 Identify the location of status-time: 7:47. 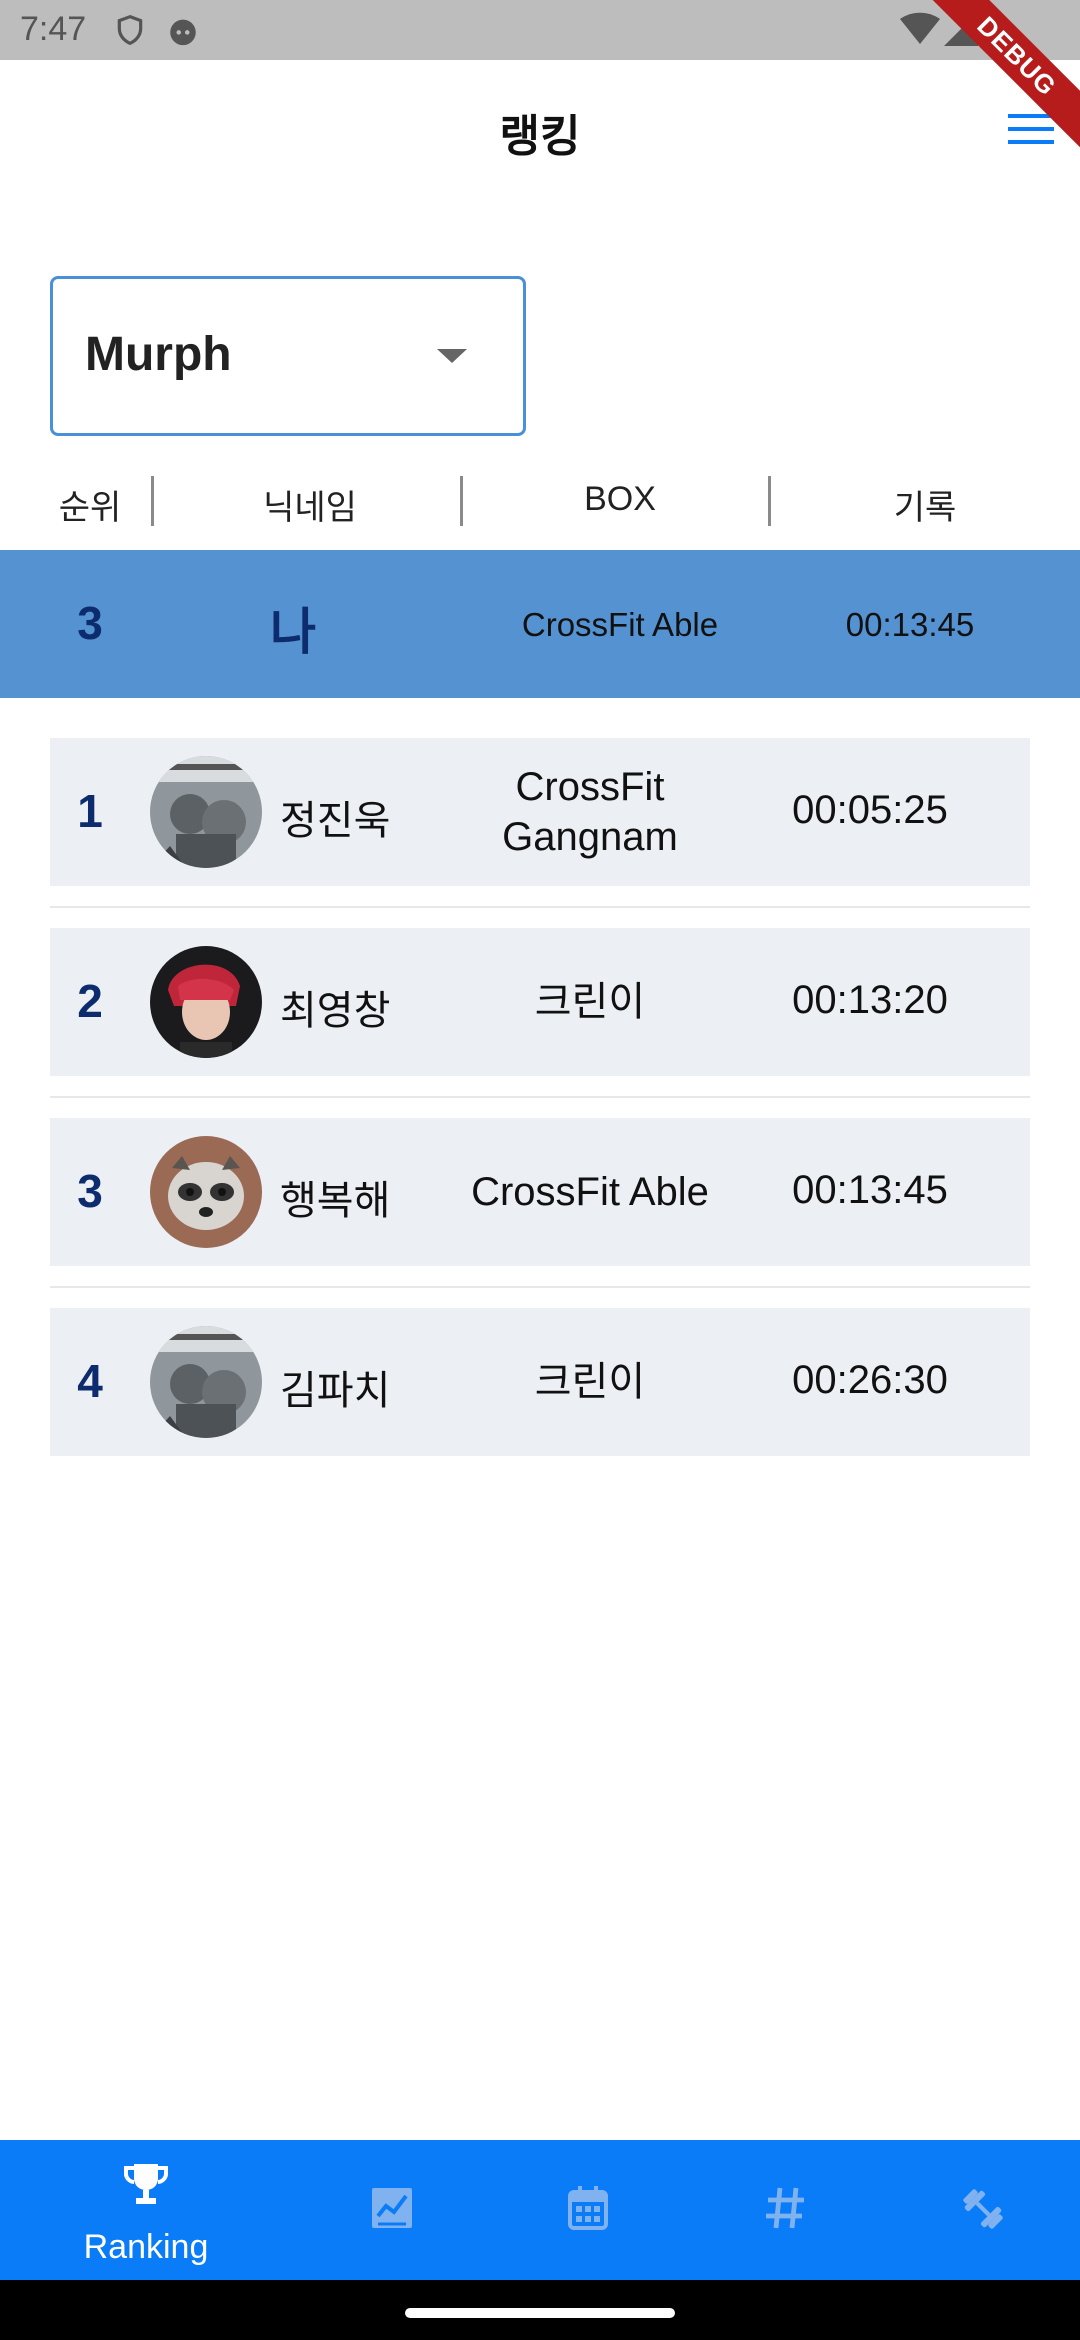
(53, 29).